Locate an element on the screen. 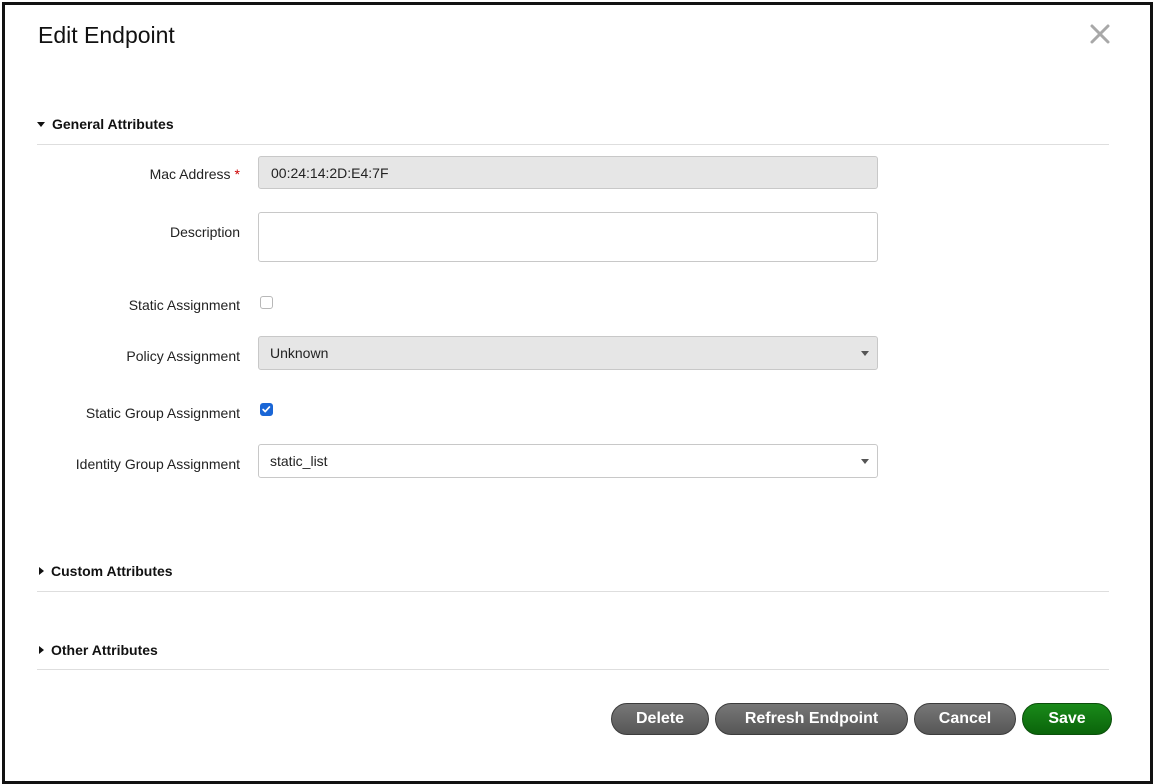 The height and width of the screenshot is (784, 1153). mac-address-label: Mac Address * is located at coordinates (195, 174).